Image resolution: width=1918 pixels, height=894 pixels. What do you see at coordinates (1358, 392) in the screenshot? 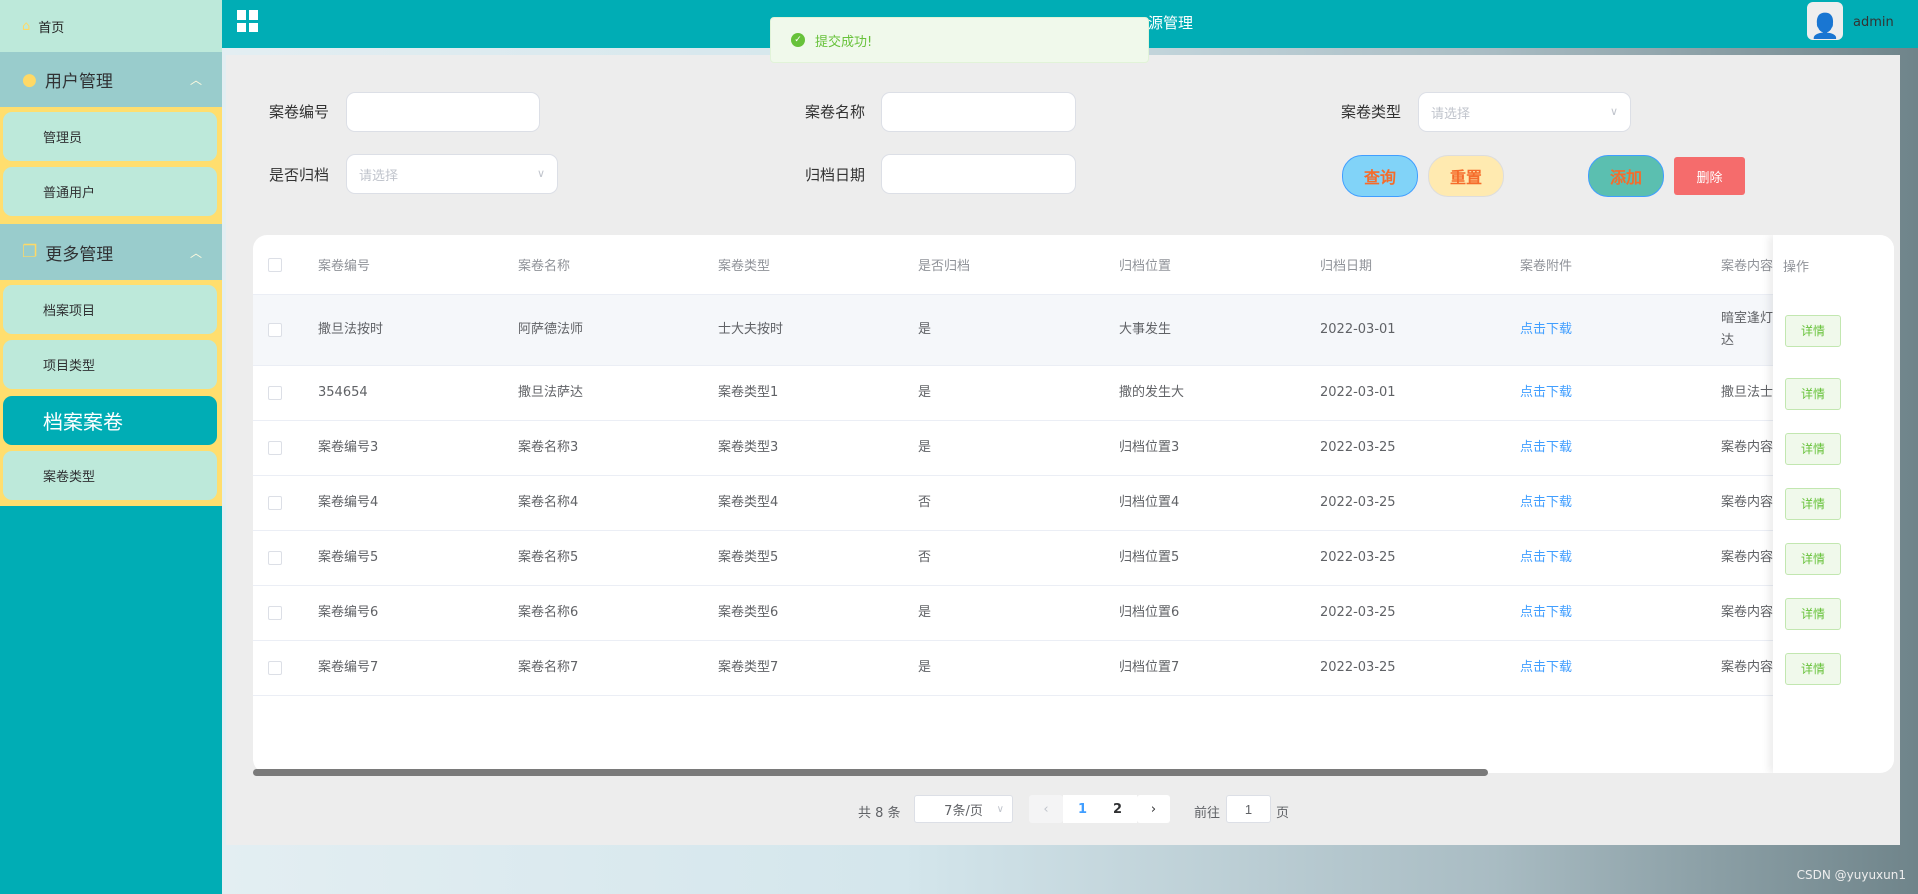
I see `table-cell: 2022-03-01` at bounding box center [1358, 392].